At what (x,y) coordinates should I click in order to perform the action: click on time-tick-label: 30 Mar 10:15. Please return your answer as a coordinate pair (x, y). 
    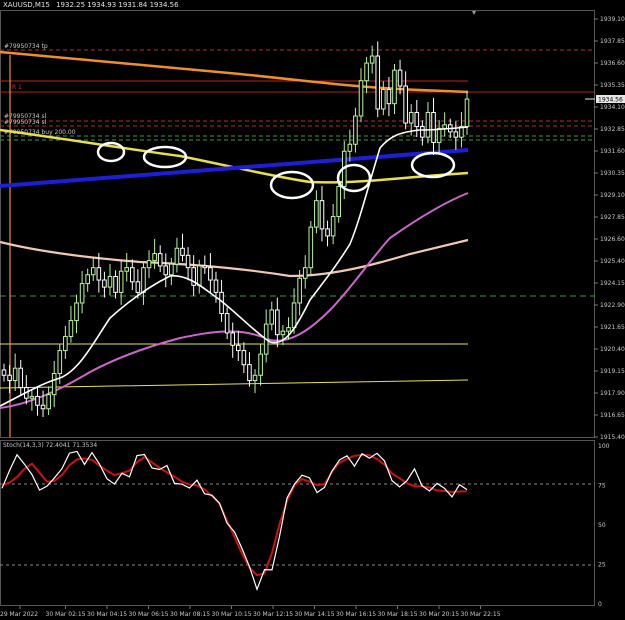
    Looking at the image, I should click on (232, 614).